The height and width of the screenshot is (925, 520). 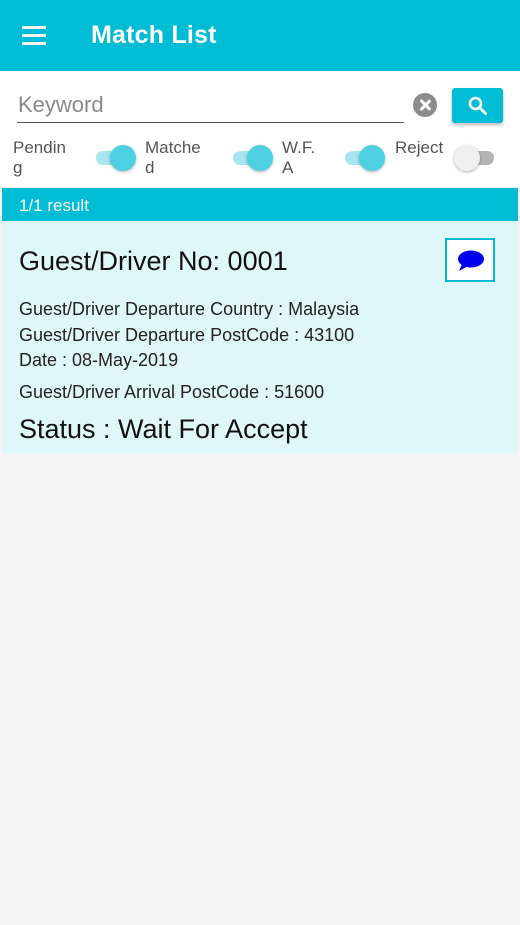 I want to click on toggle-matched, so click(x=252, y=158).